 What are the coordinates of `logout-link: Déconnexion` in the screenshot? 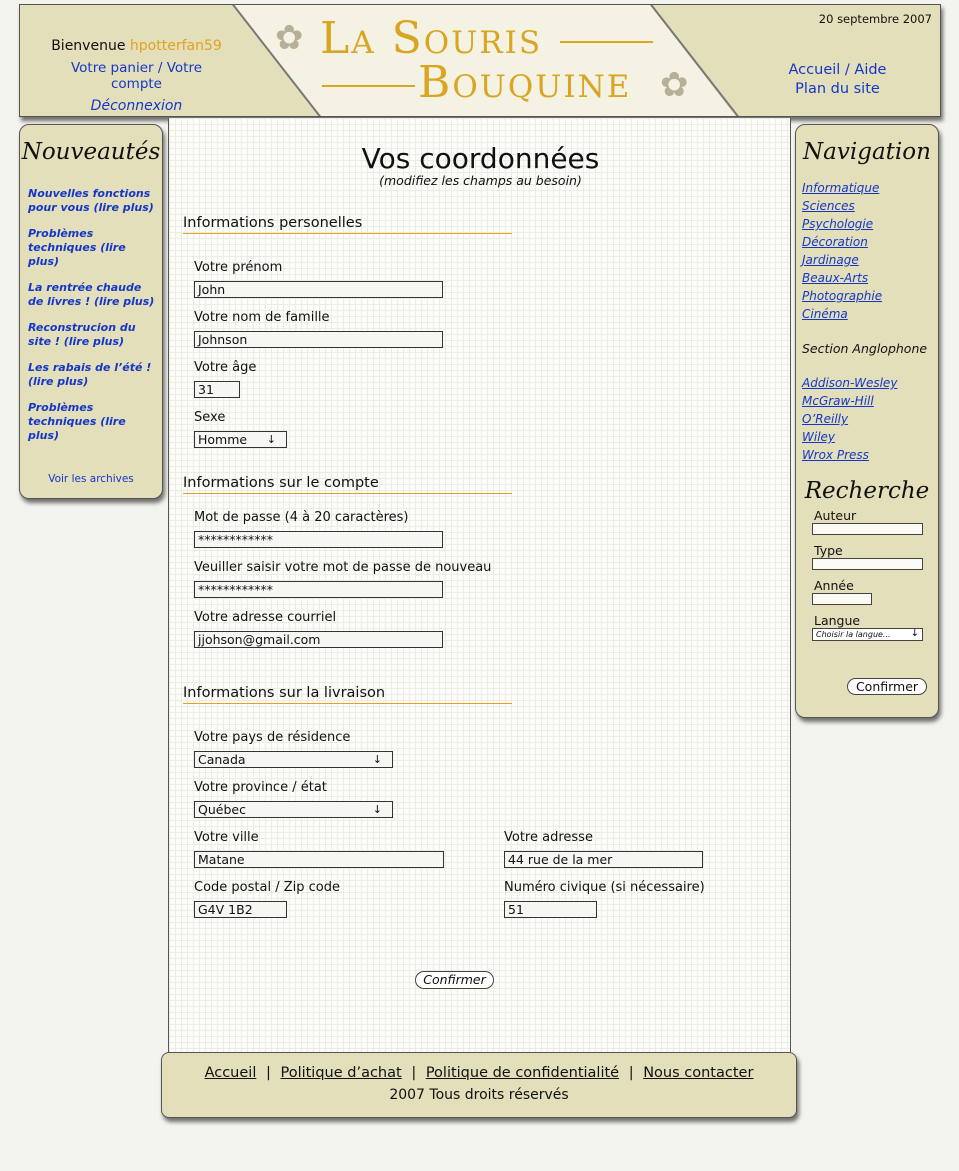 It's located at (136, 106).